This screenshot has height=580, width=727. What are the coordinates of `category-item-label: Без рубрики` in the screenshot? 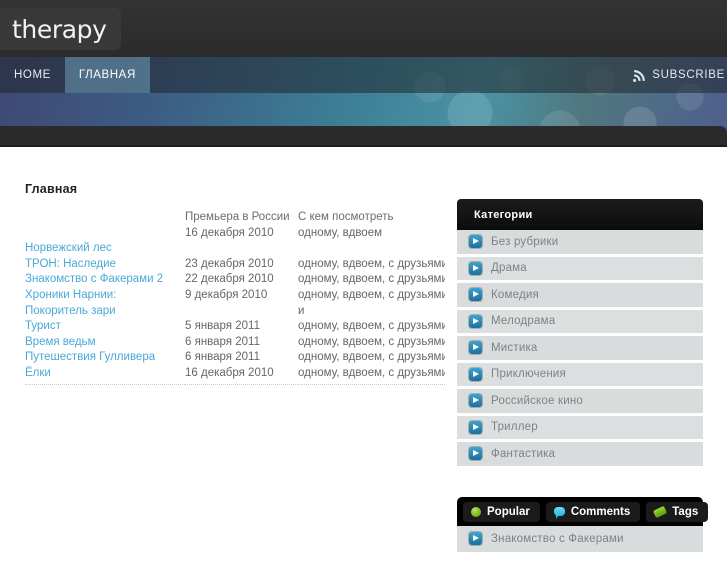 It's located at (525, 241).